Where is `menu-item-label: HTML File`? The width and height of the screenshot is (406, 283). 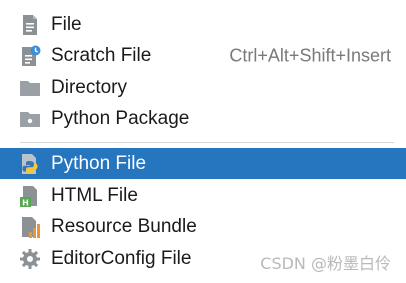 menu-item-label: HTML File is located at coordinates (94, 195).